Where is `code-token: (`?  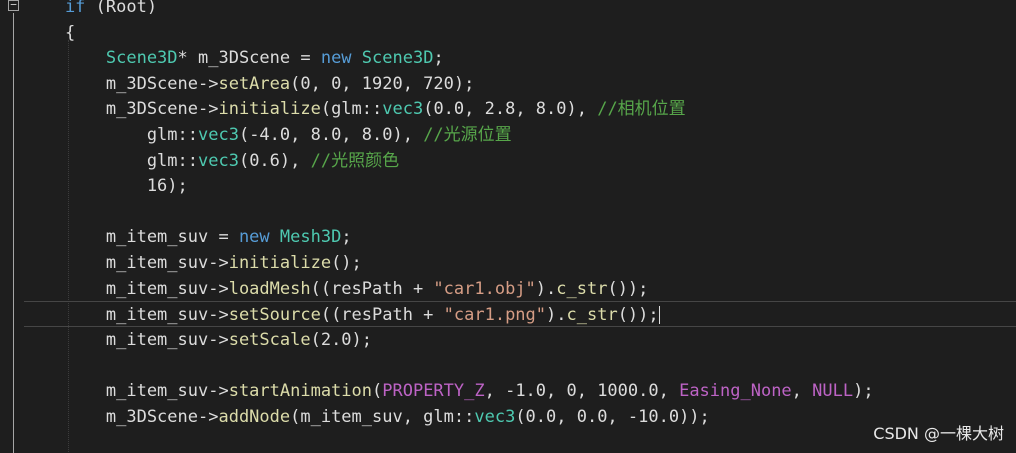
code-token: ( is located at coordinates (377, 391).